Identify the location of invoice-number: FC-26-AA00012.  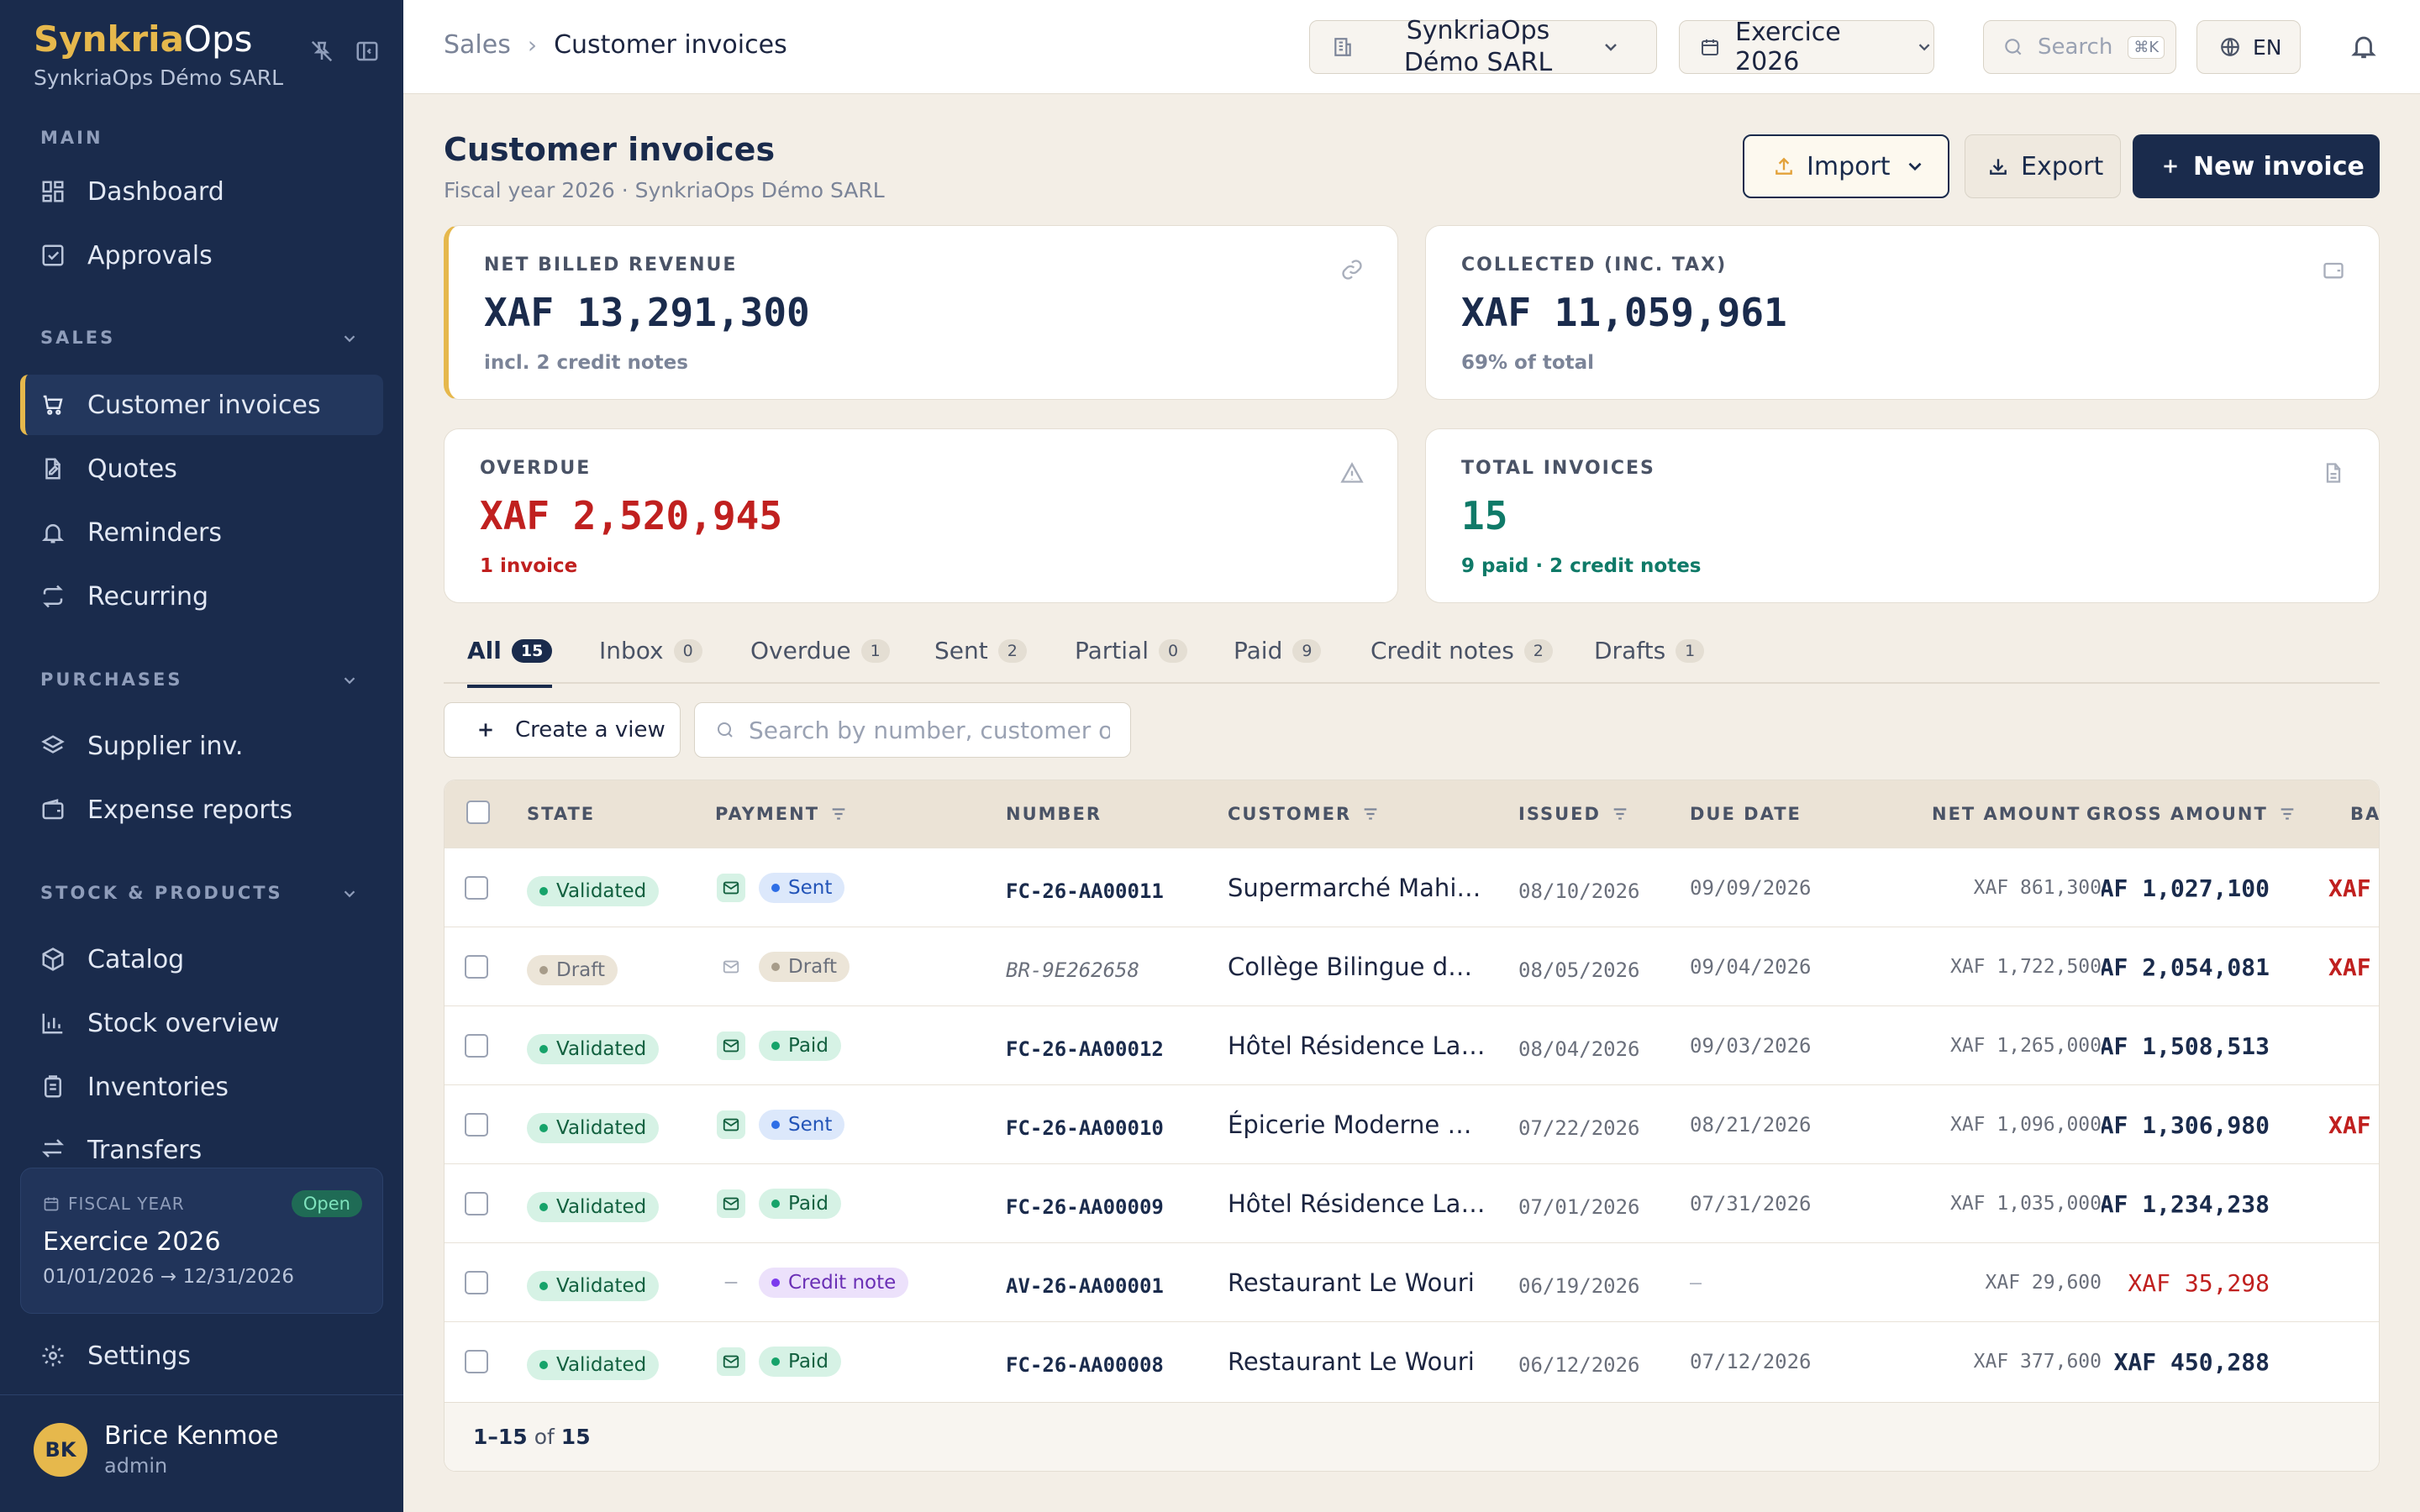
(1085, 1049).